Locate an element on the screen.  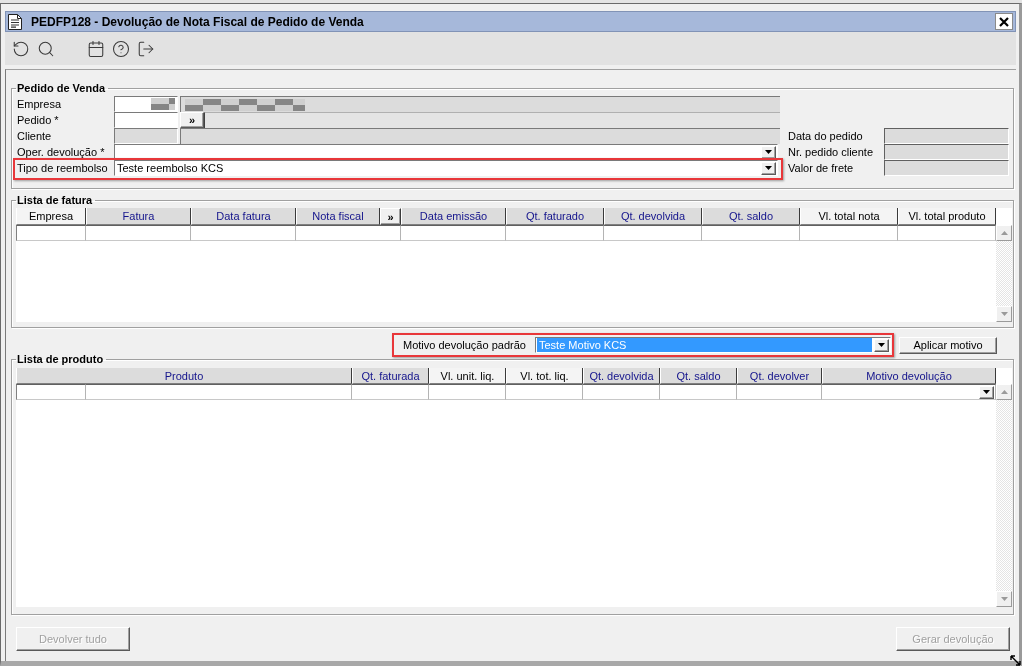
dropdown-field: Teste reembolso KCS is located at coordinates (446, 168).